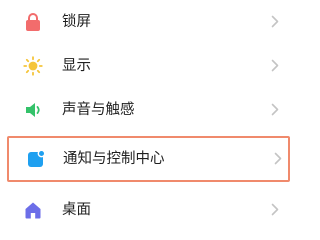 The height and width of the screenshot is (240, 320). Describe the element at coordinates (76, 22) in the screenshot. I see `settings-item-label: 锁屏` at that location.